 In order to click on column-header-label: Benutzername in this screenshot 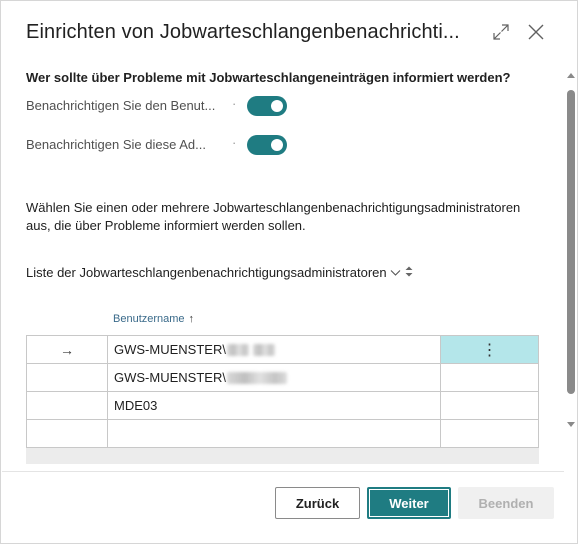, I will do `click(149, 319)`.